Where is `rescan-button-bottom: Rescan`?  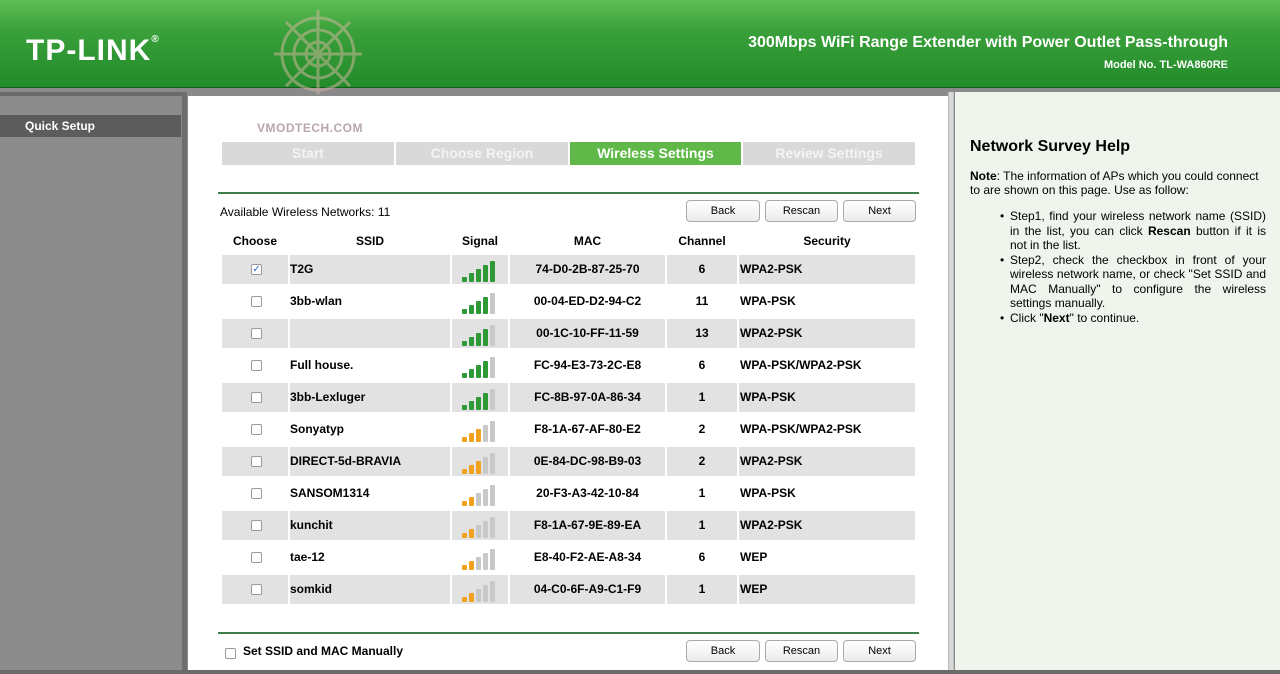 rescan-button-bottom: Rescan is located at coordinates (801, 651).